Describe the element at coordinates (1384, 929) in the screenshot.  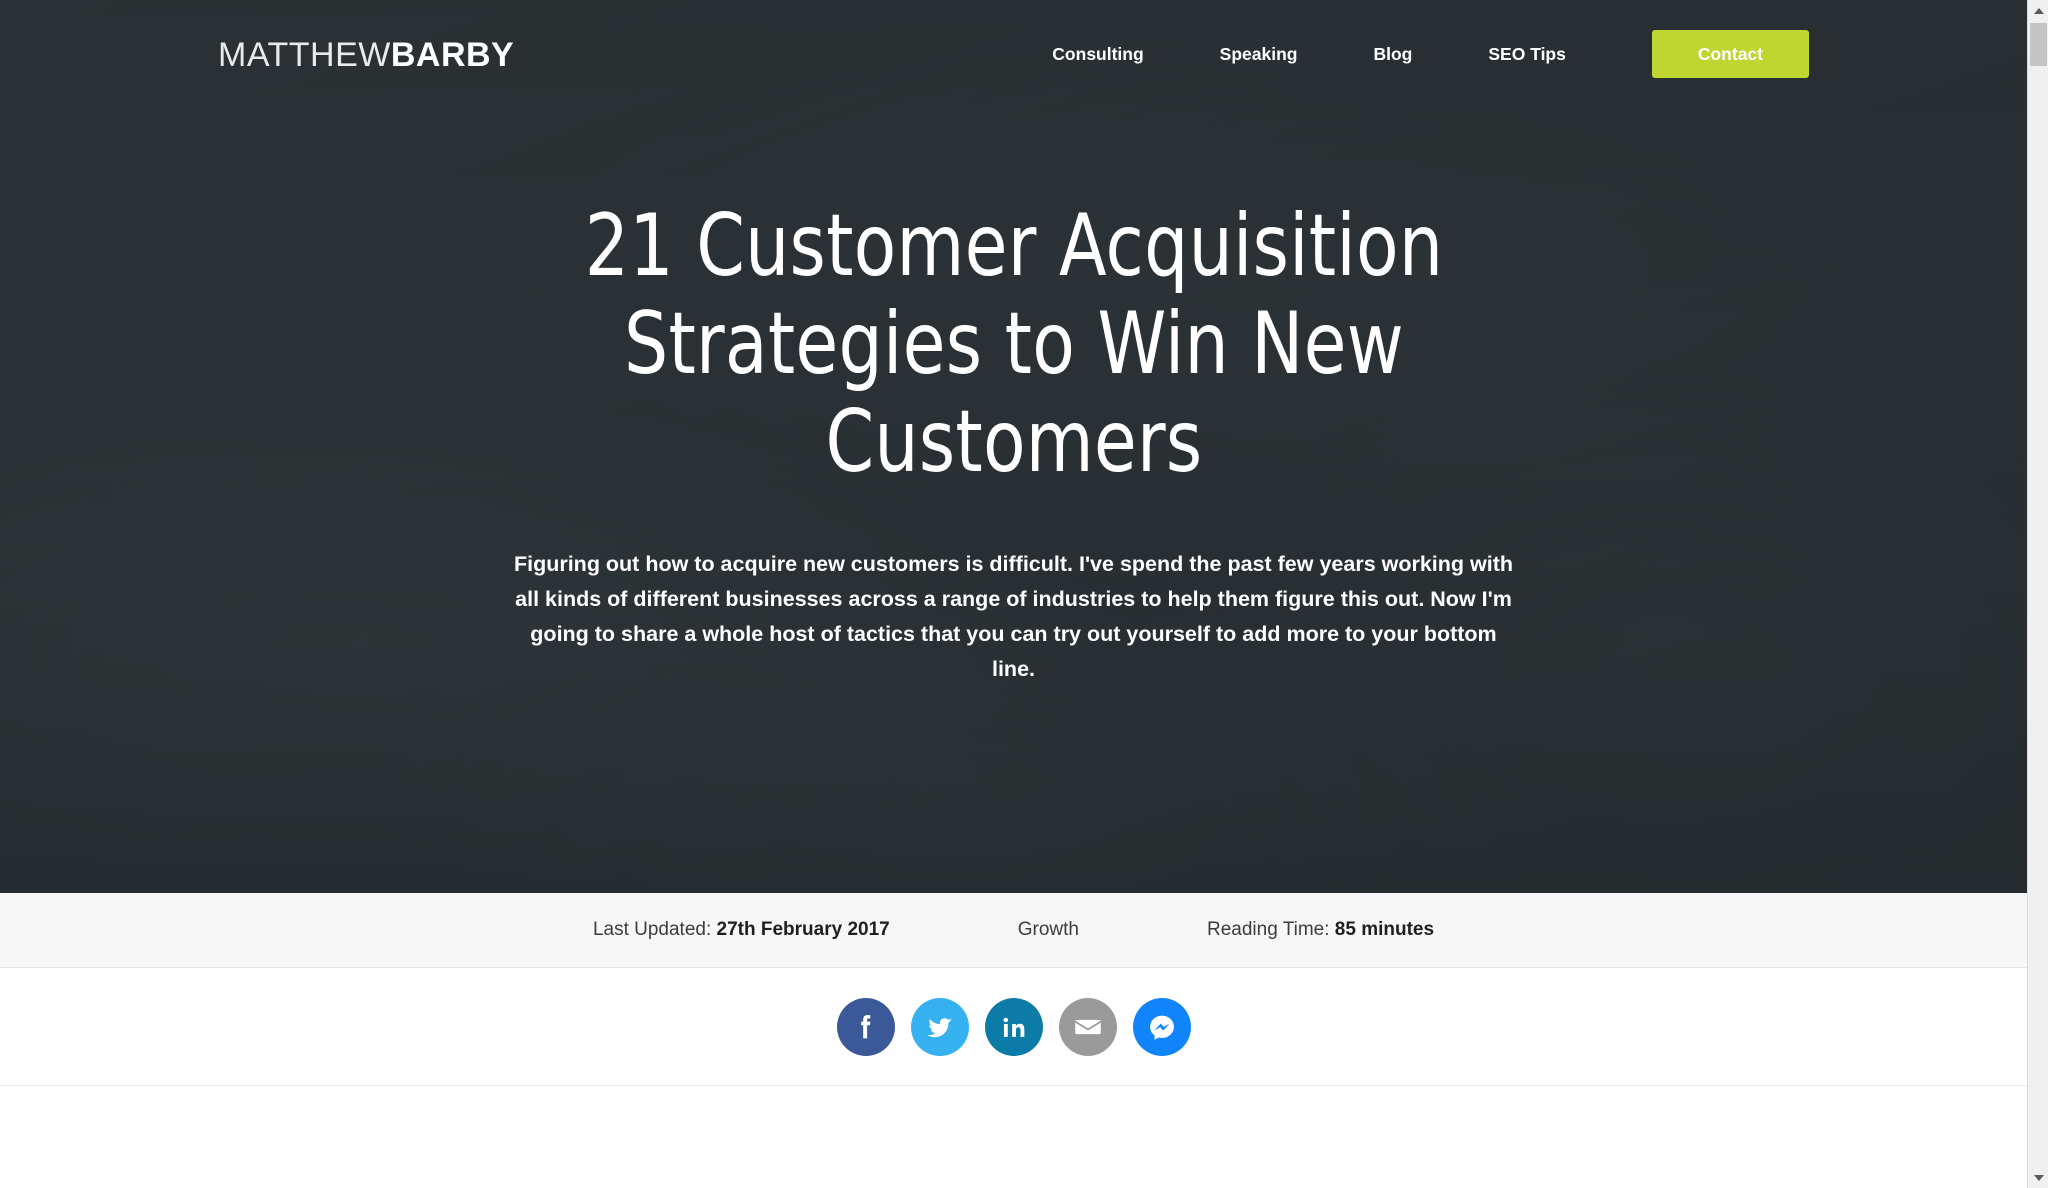
I see `reading-time-value: 85 minutes` at that location.